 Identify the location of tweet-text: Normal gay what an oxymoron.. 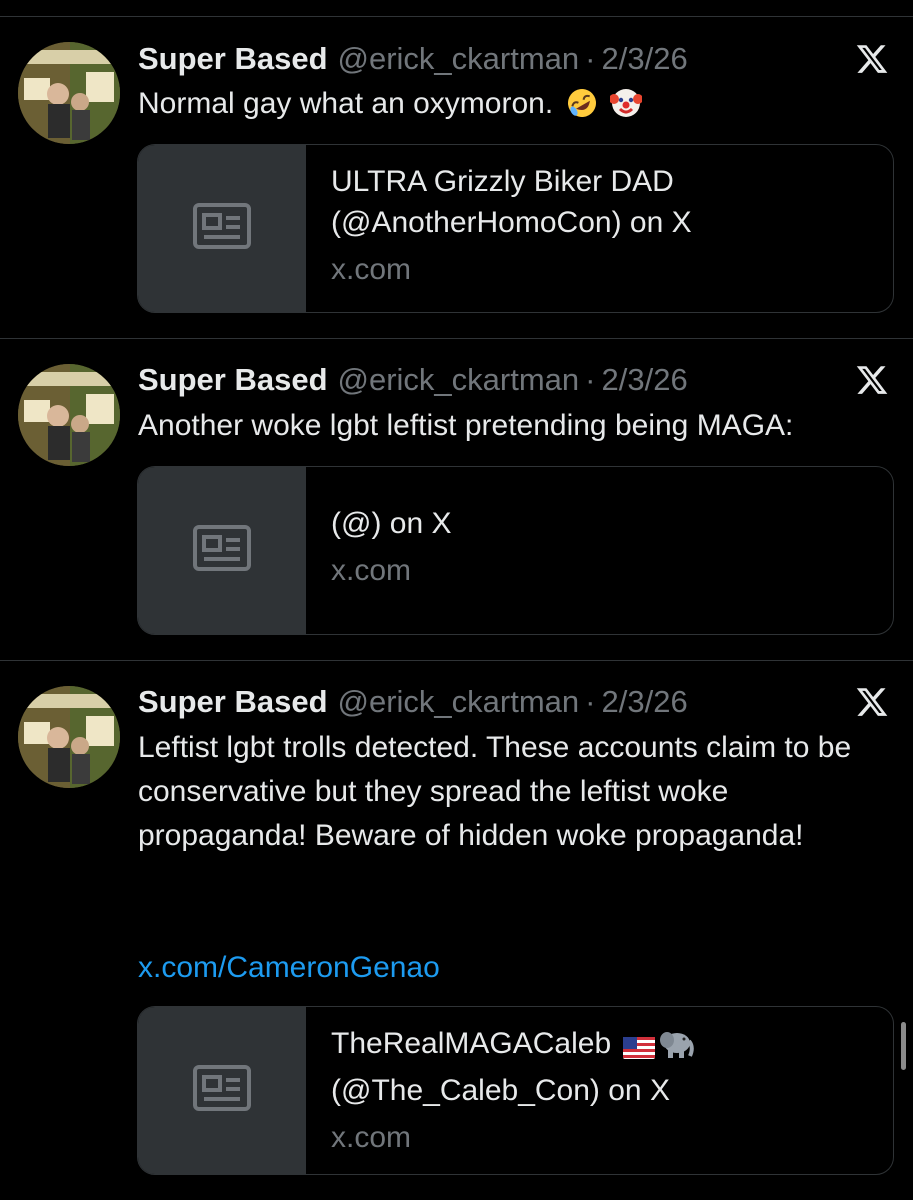
(513, 107).